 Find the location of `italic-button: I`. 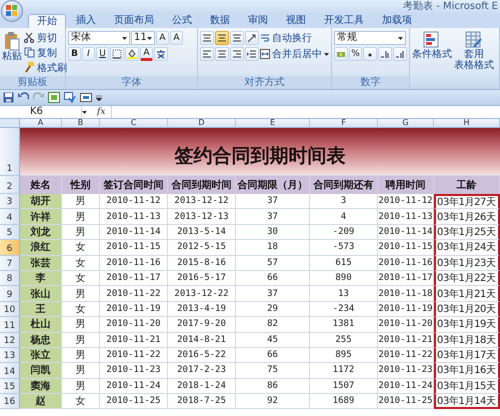

italic-button: I is located at coordinates (88, 54).